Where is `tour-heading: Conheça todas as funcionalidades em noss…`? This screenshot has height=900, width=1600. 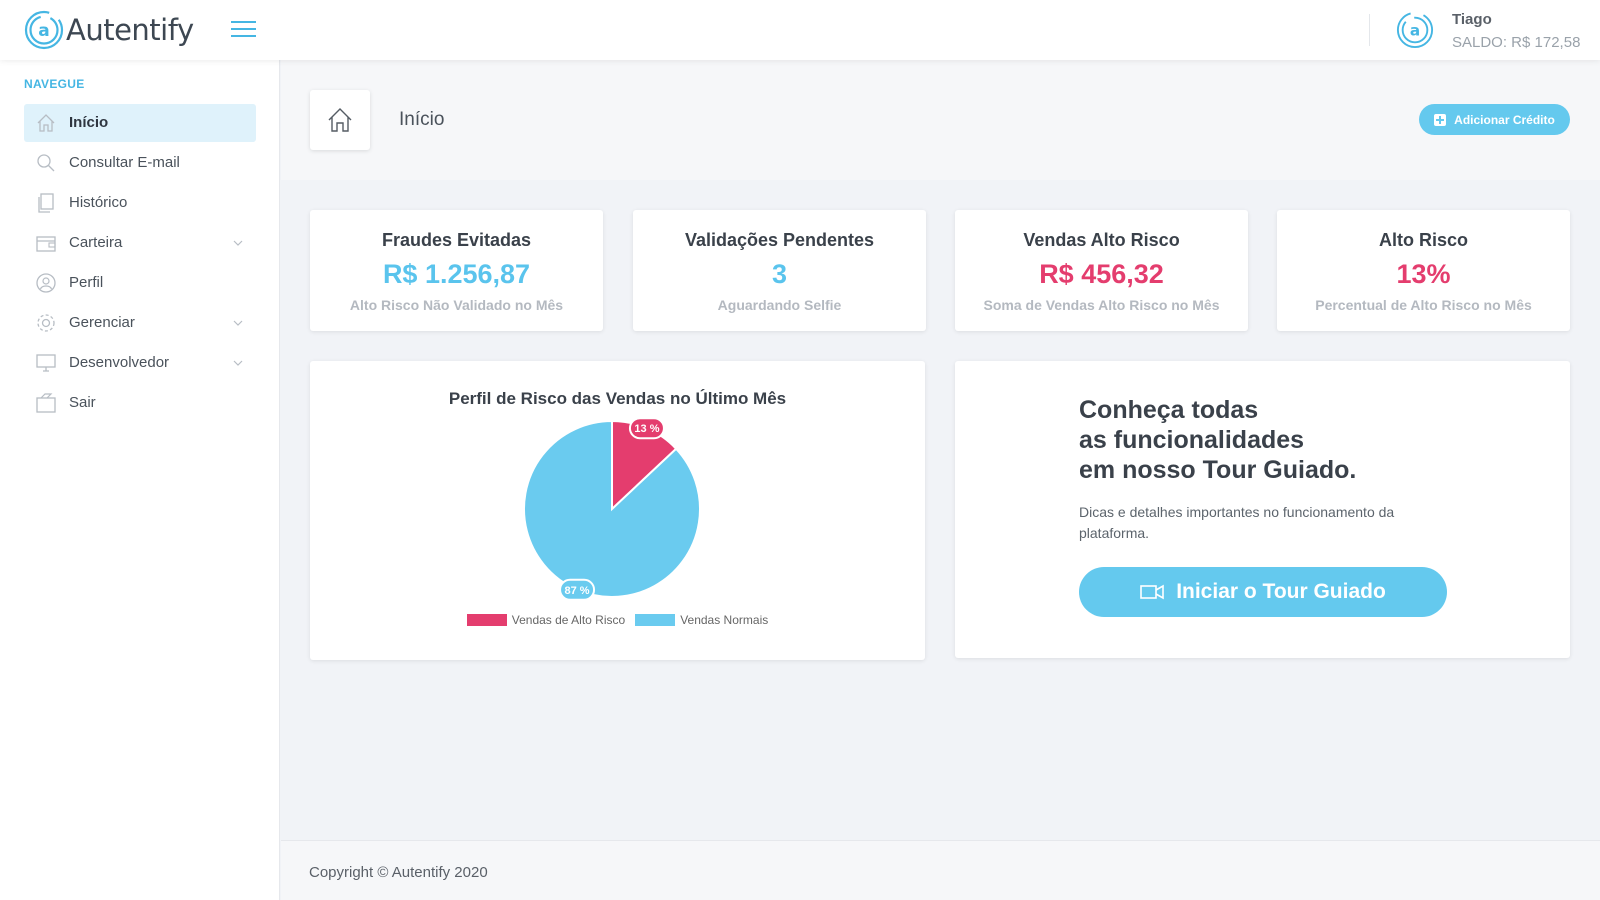
tour-heading: Conheça todas as funcionalidades em noss… is located at coordinates (1217, 440).